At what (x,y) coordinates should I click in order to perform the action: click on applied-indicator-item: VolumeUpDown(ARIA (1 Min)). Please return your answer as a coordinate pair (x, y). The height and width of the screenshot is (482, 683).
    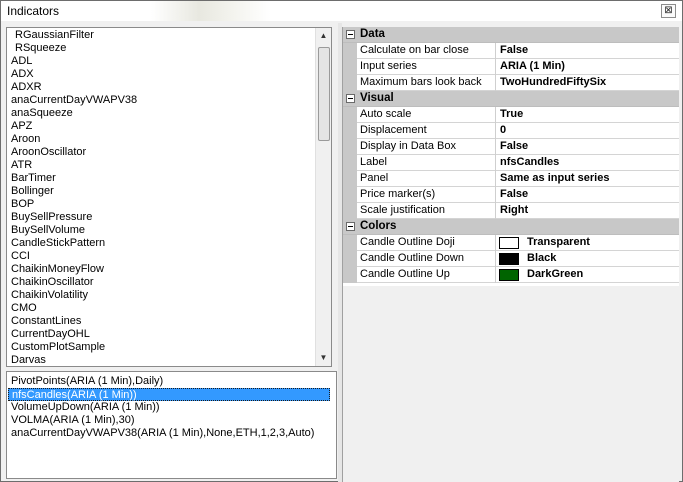
    Looking at the image, I should click on (171, 407).